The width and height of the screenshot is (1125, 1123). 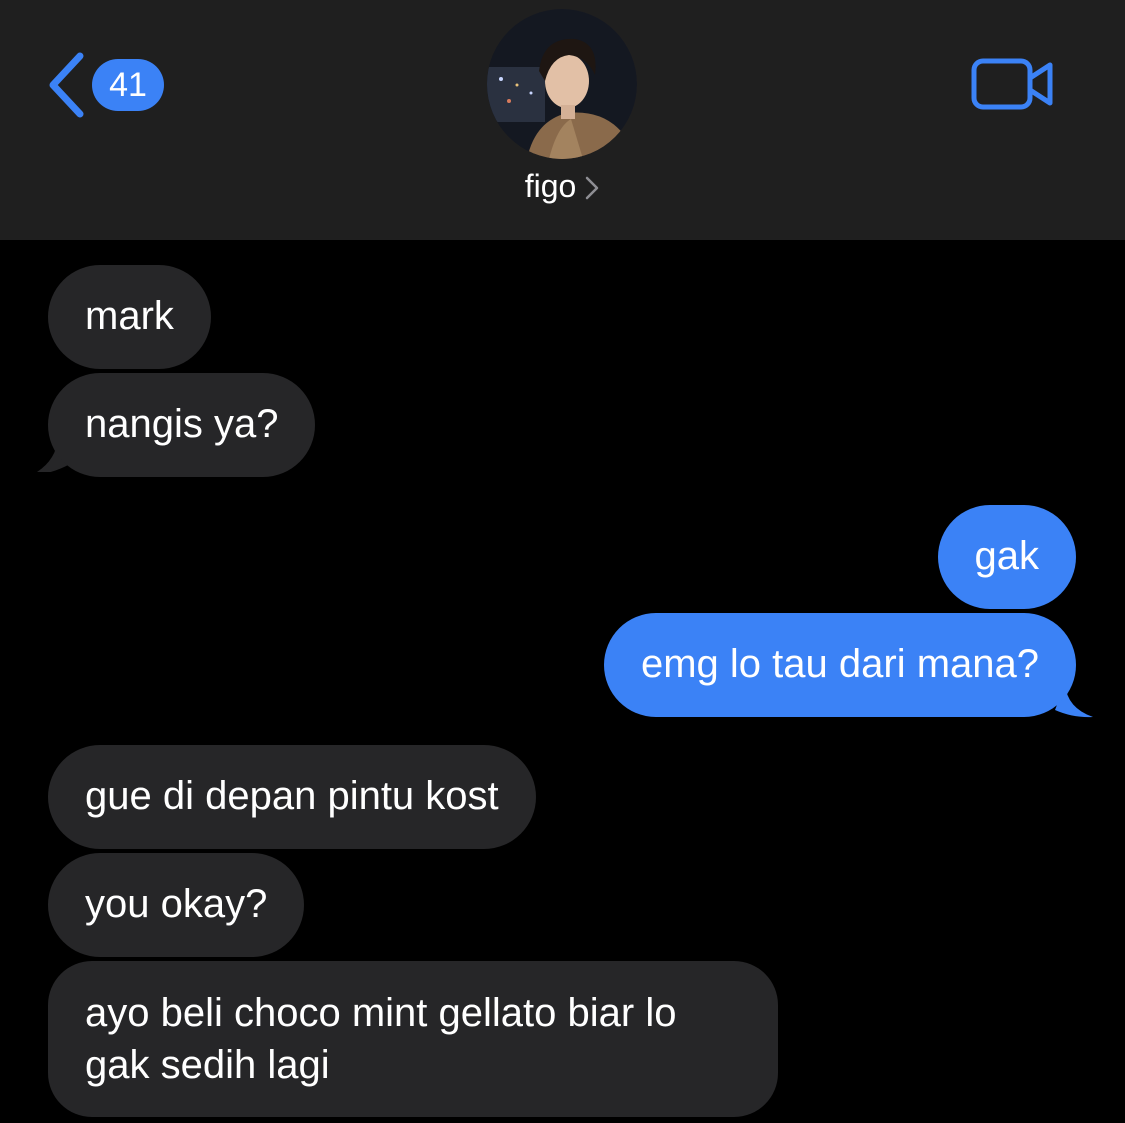 I want to click on avatar, so click(x=562, y=84).